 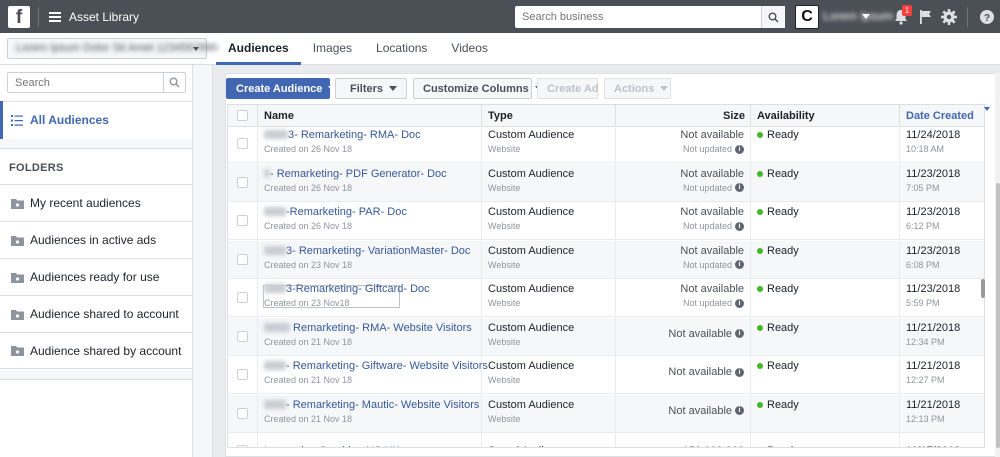 What do you see at coordinates (342, 135) in the screenshot?
I see `audience-name-link: 3- Remarketing- RMA- Doc` at bounding box center [342, 135].